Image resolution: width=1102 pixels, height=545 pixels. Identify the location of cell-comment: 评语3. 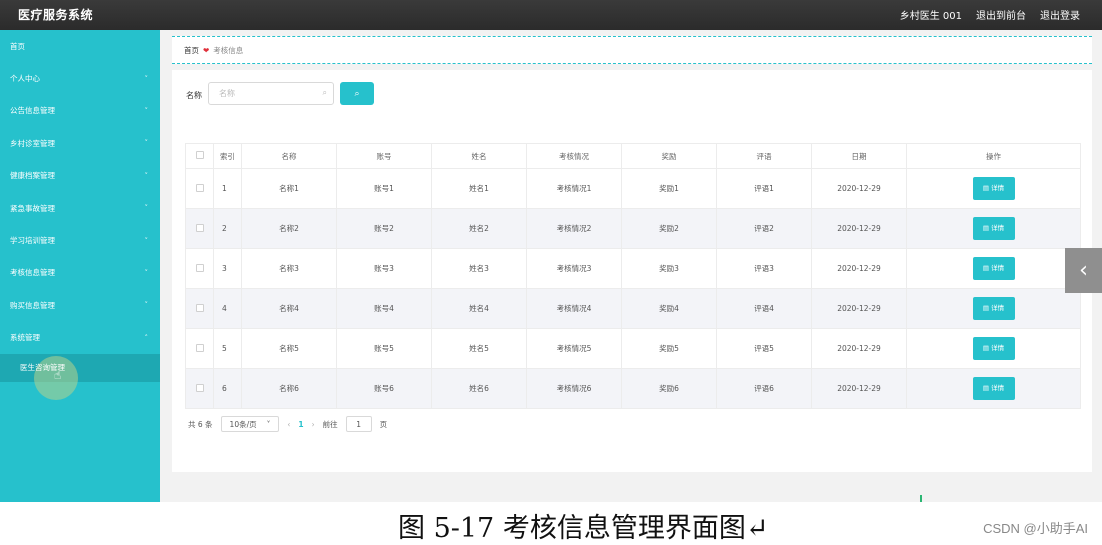
(764, 268).